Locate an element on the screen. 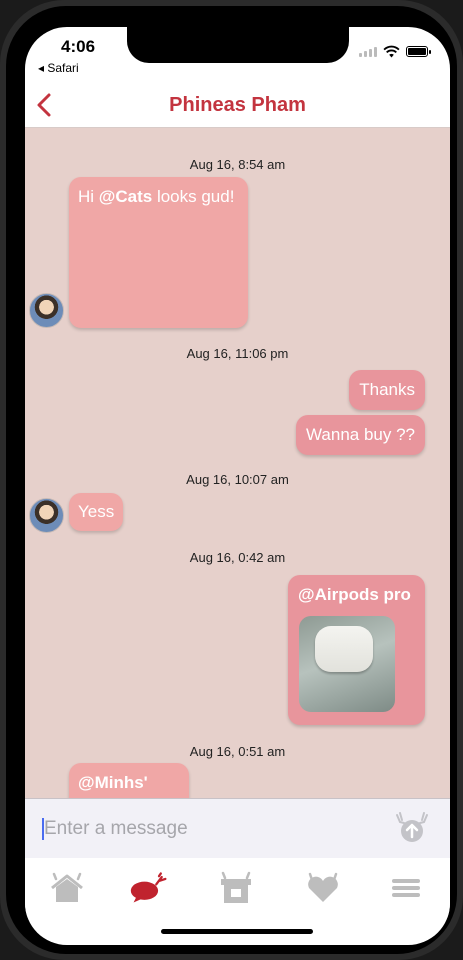  home-indicator is located at coordinates (237, 931).